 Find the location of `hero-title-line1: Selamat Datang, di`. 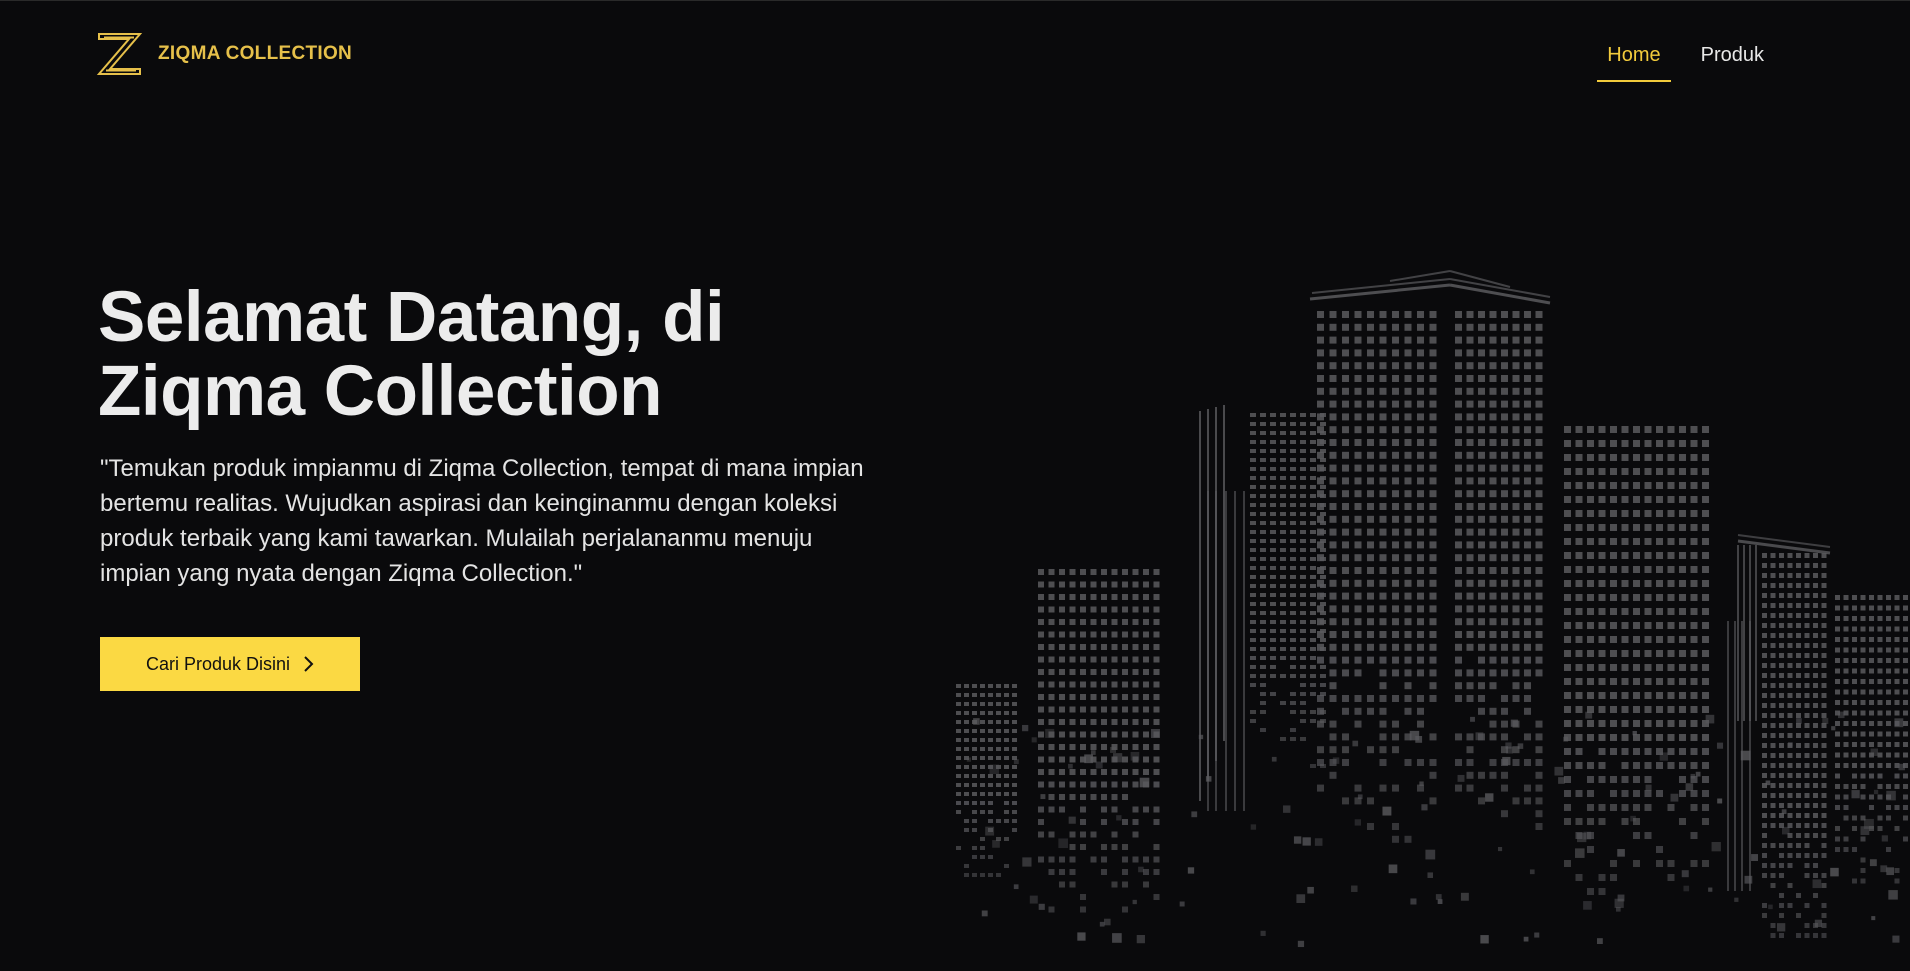

hero-title-line1: Selamat Datang, di is located at coordinates (411, 317).